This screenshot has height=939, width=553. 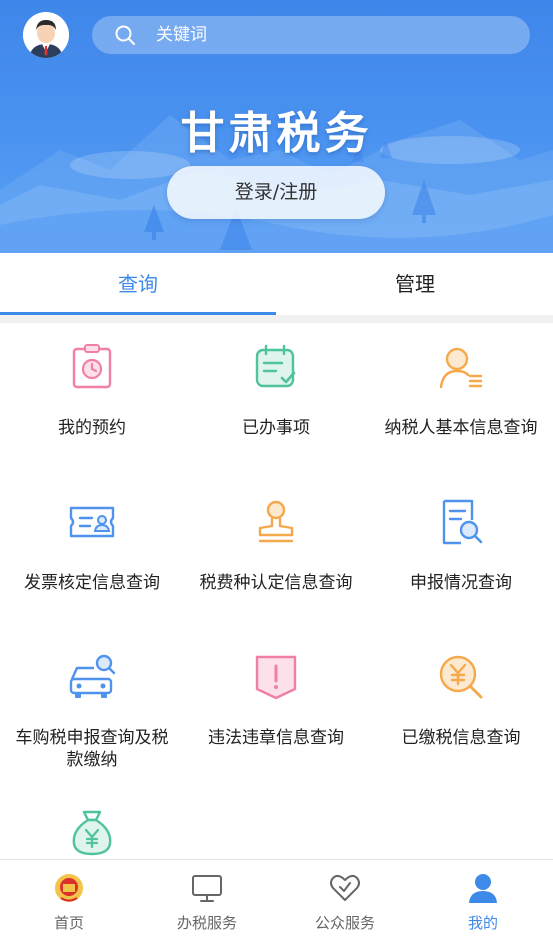 What do you see at coordinates (461, 368) in the screenshot?
I see `taxpayer-info-icon` at bounding box center [461, 368].